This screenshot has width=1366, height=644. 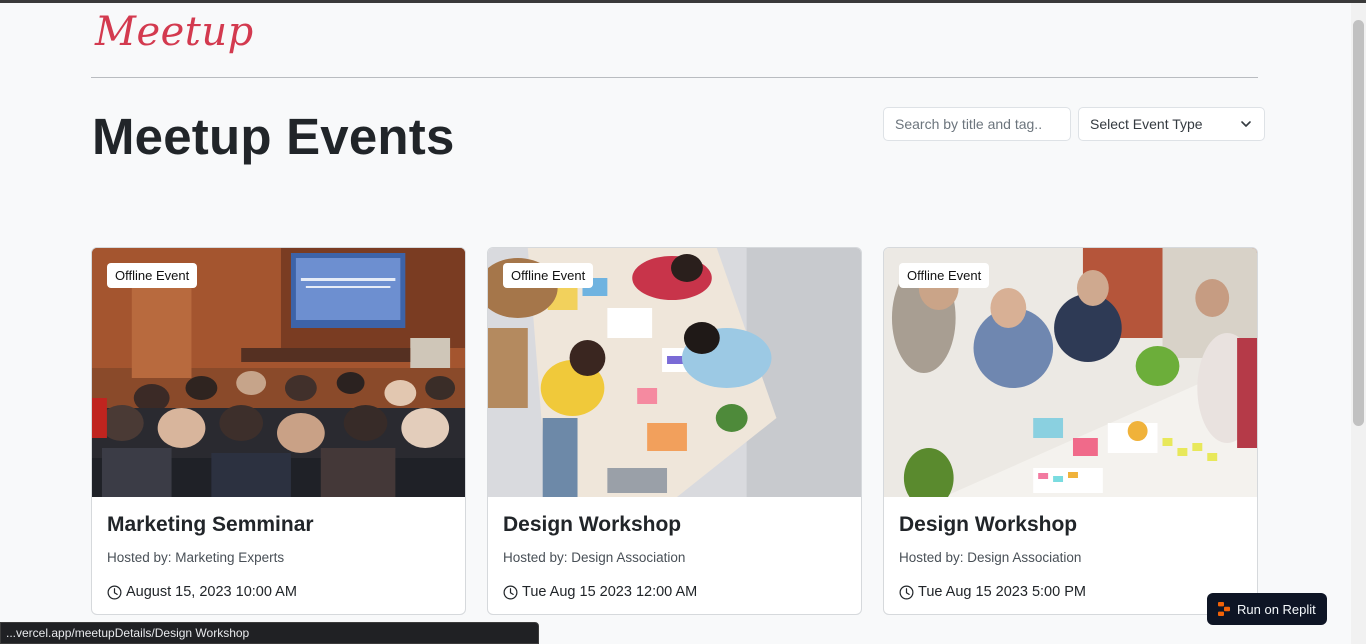 I want to click on event-date: August 15, 2023 10:00 AM, so click(x=278, y=592).